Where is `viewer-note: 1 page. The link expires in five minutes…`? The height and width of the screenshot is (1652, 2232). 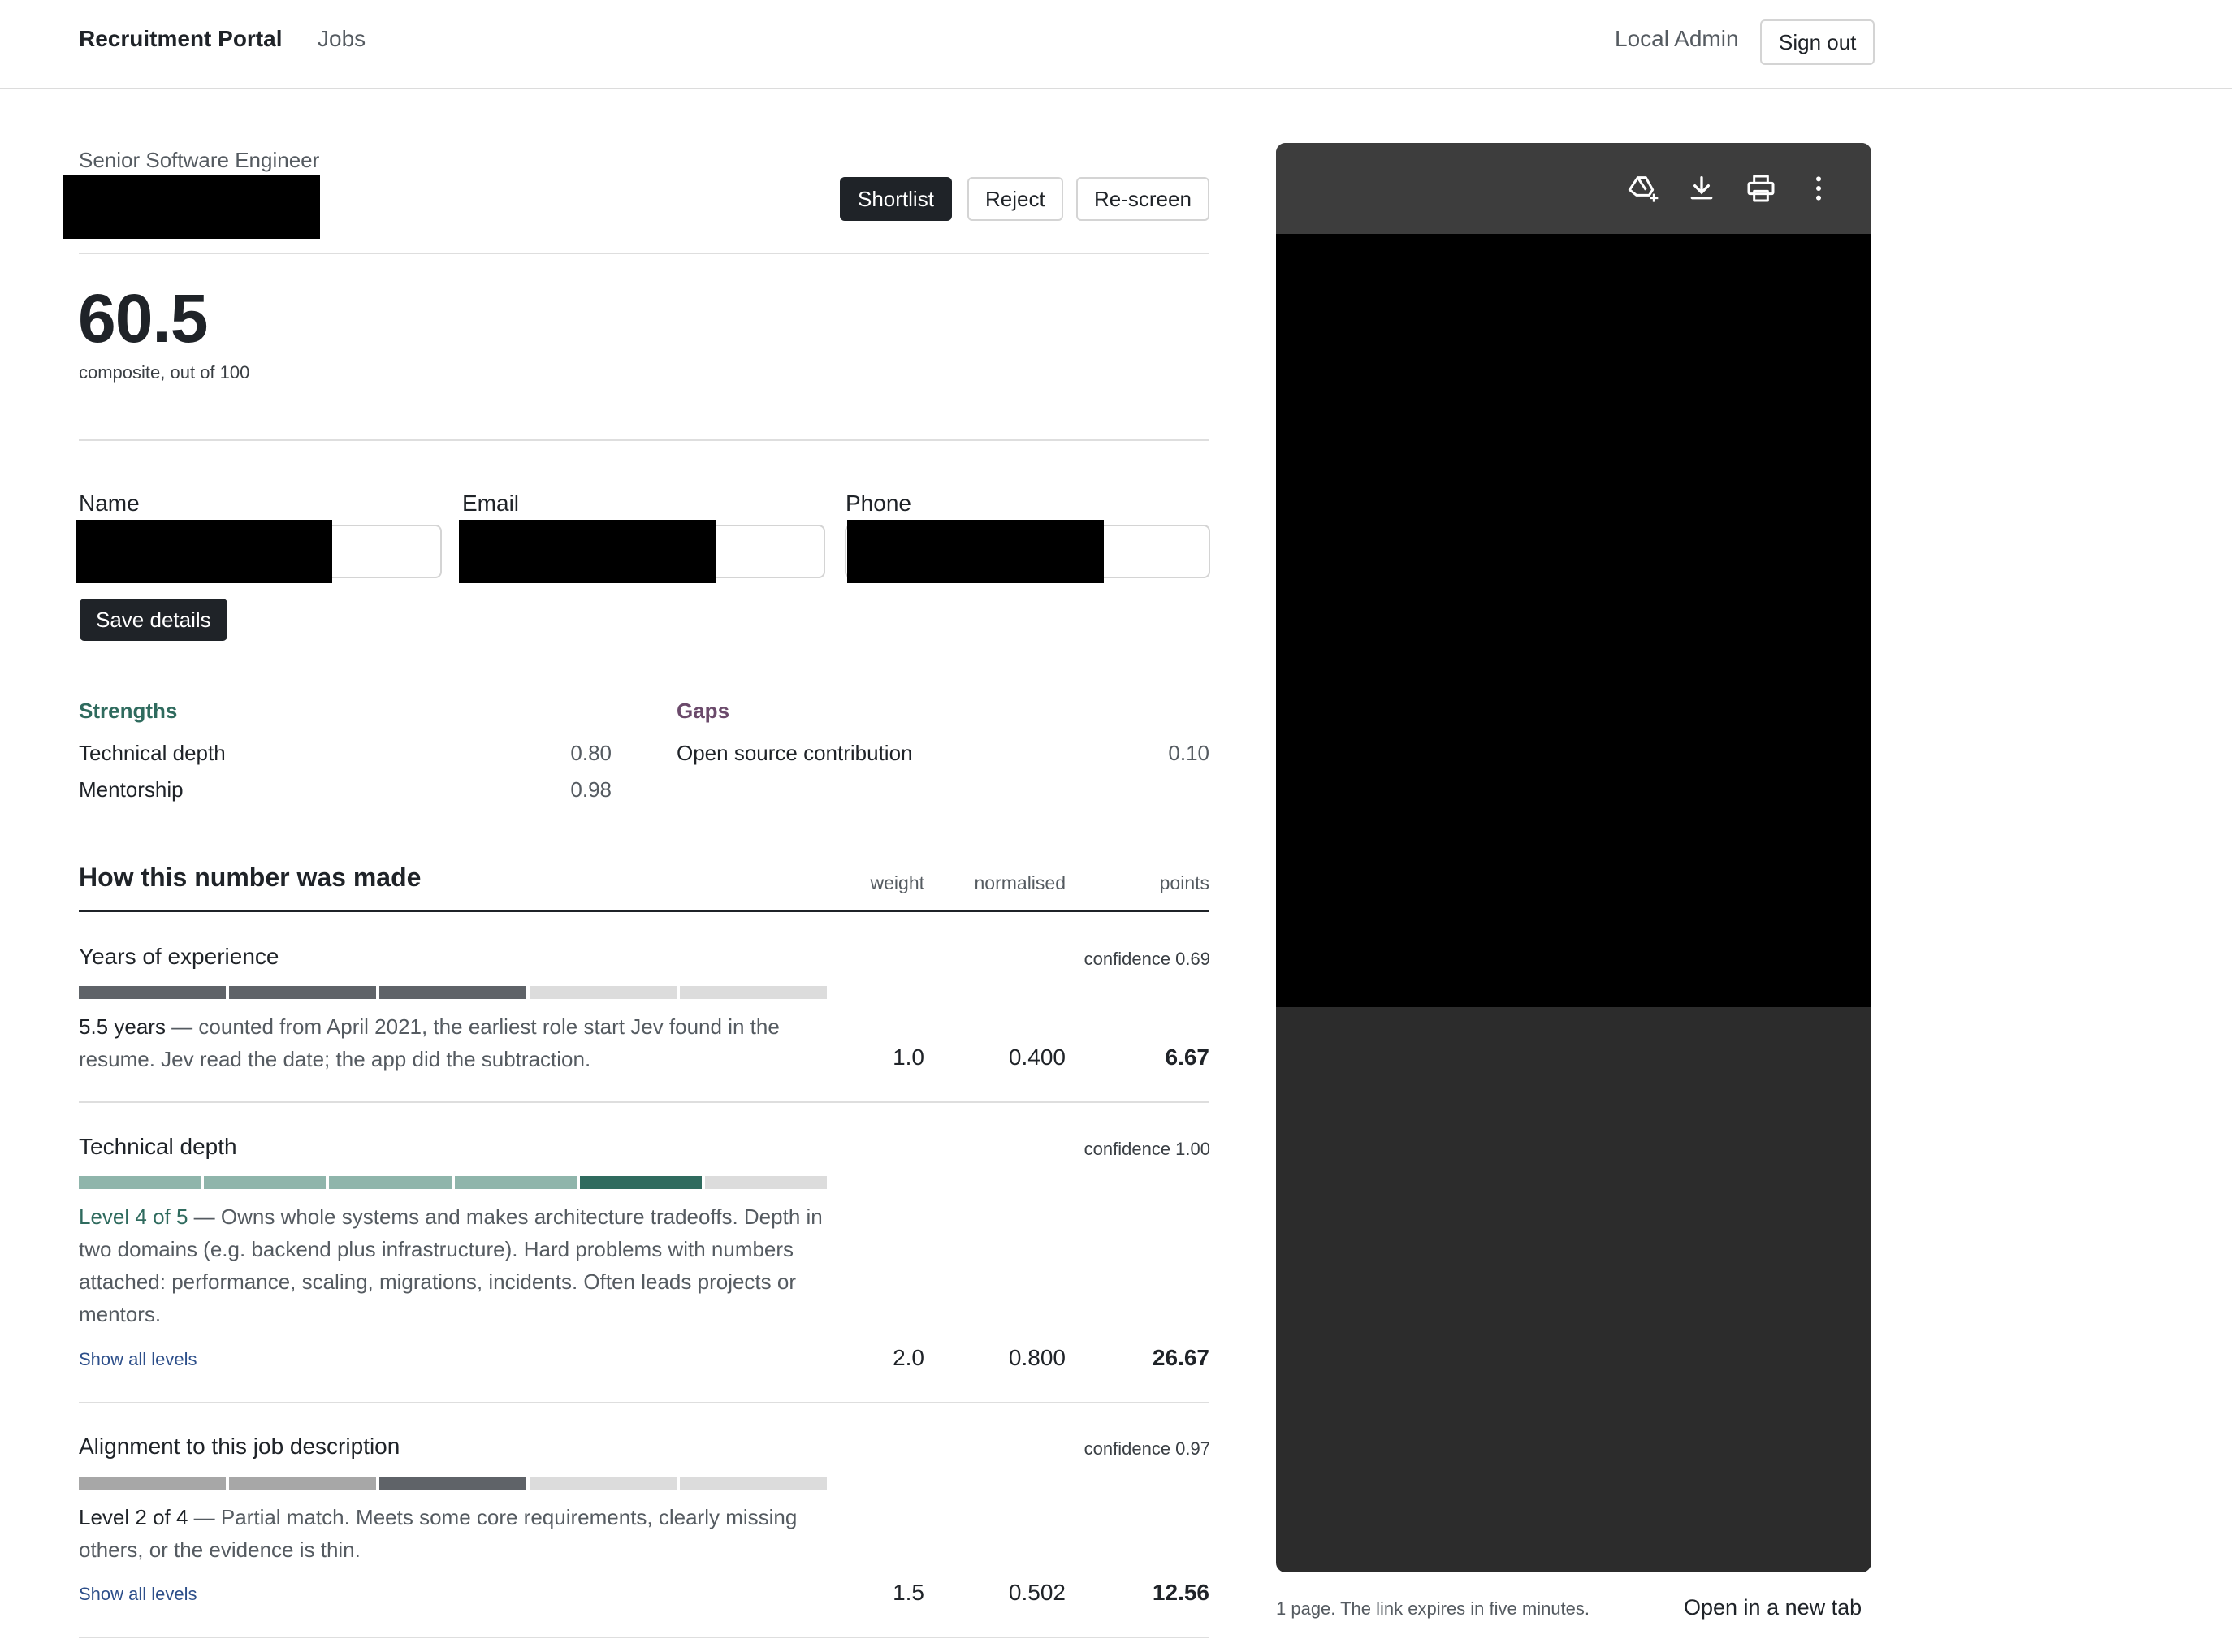
viewer-note: 1 page. The link expires in five minutes… is located at coordinates (1433, 1608).